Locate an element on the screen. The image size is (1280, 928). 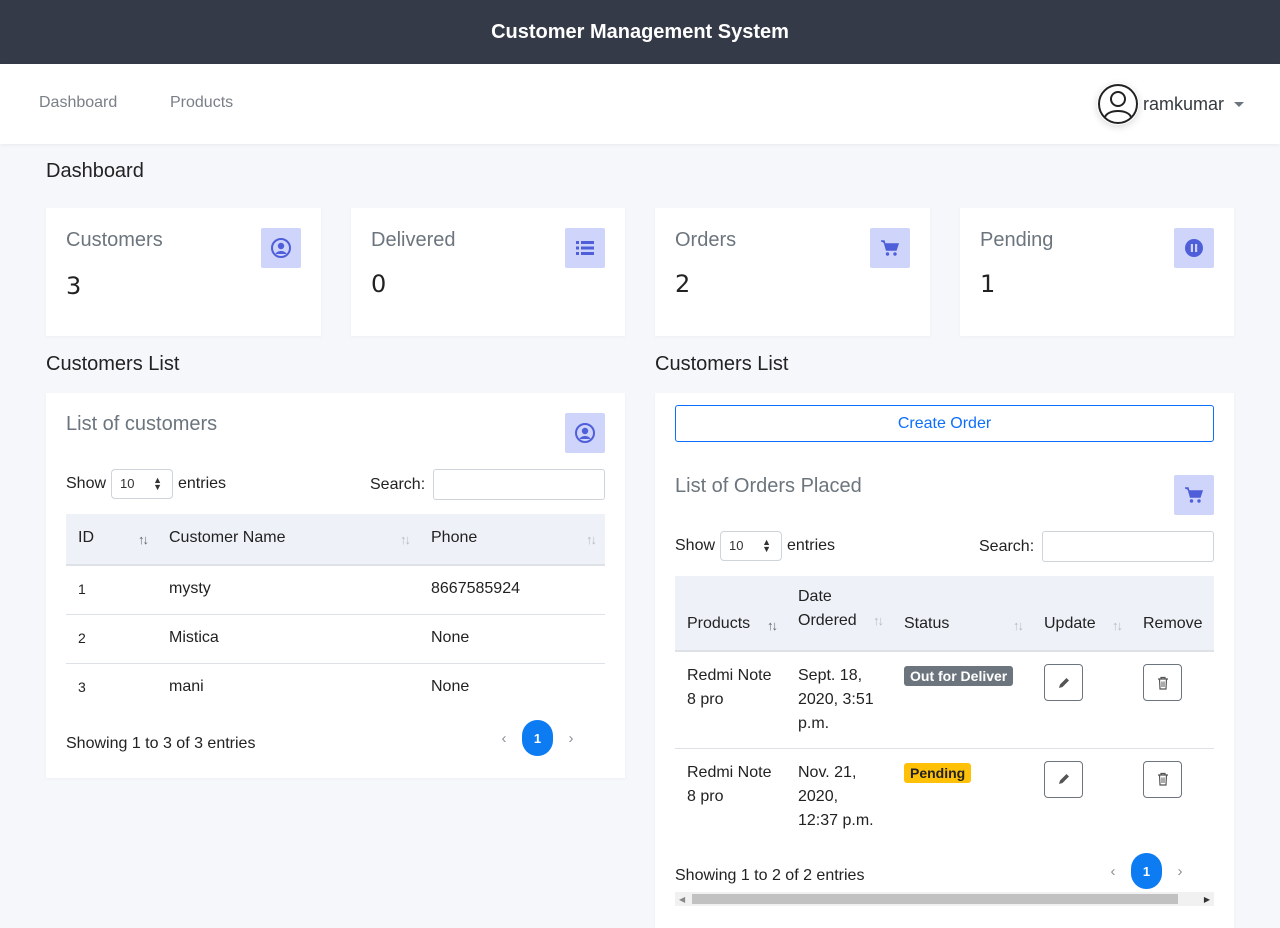
cell-id: 2 is located at coordinates (111, 639).